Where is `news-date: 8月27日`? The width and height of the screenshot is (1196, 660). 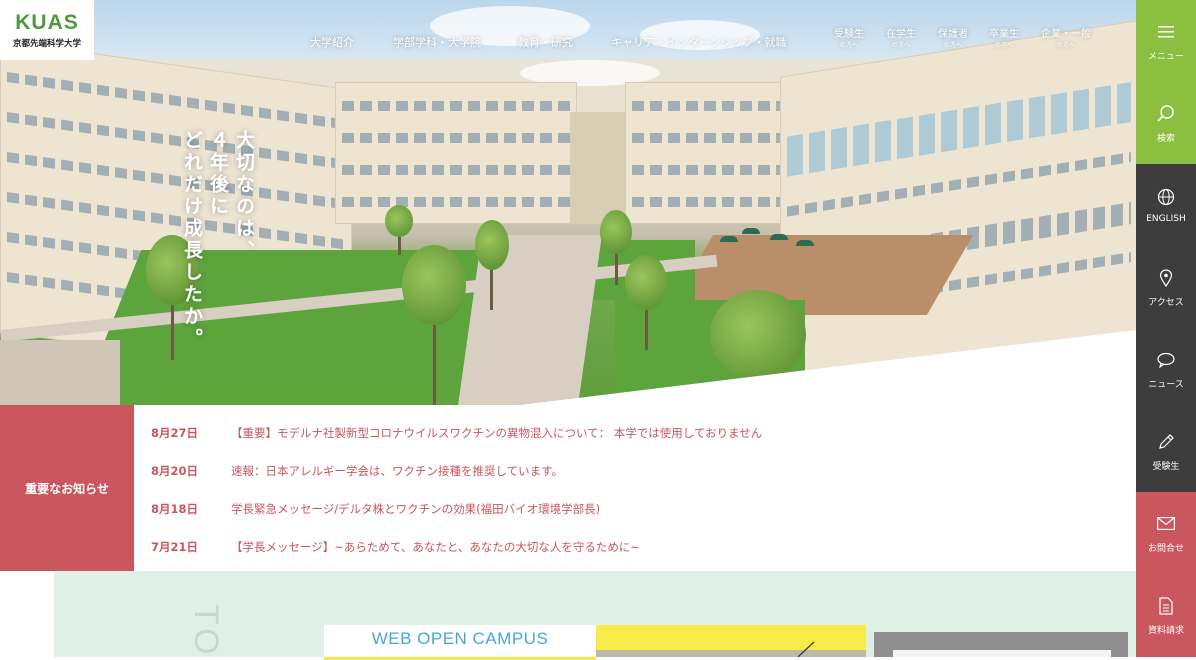
news-date: 8月27日 is located at coordinates (175, 433).